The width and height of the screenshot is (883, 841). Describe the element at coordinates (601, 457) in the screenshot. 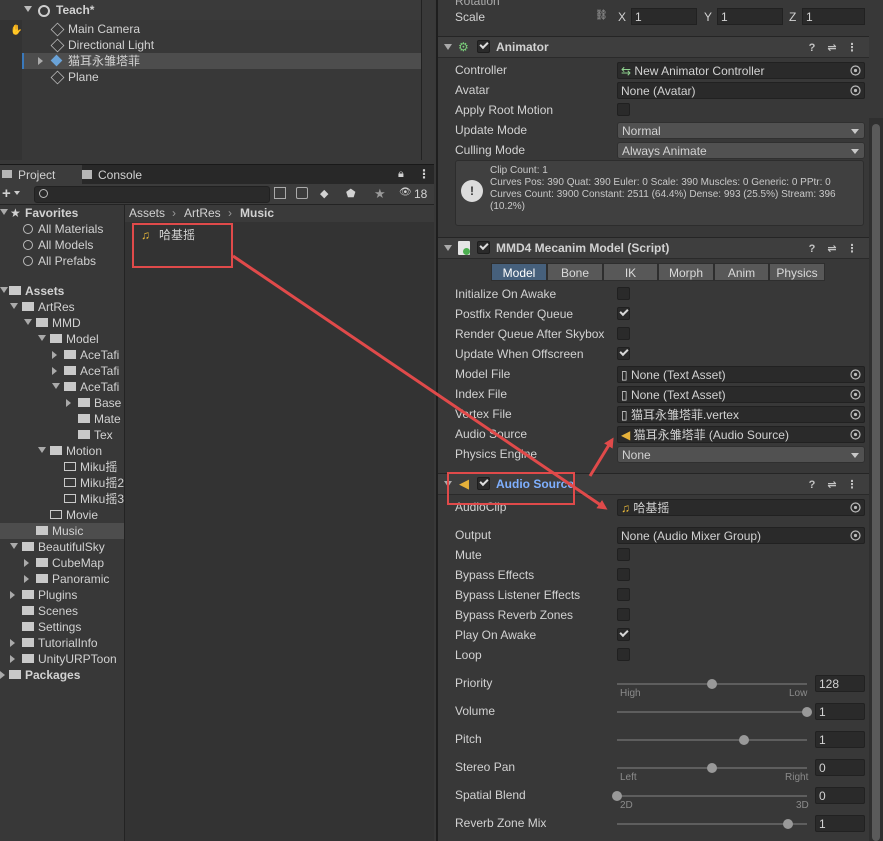

I see `arrow-to-audio-source-field` at that location.